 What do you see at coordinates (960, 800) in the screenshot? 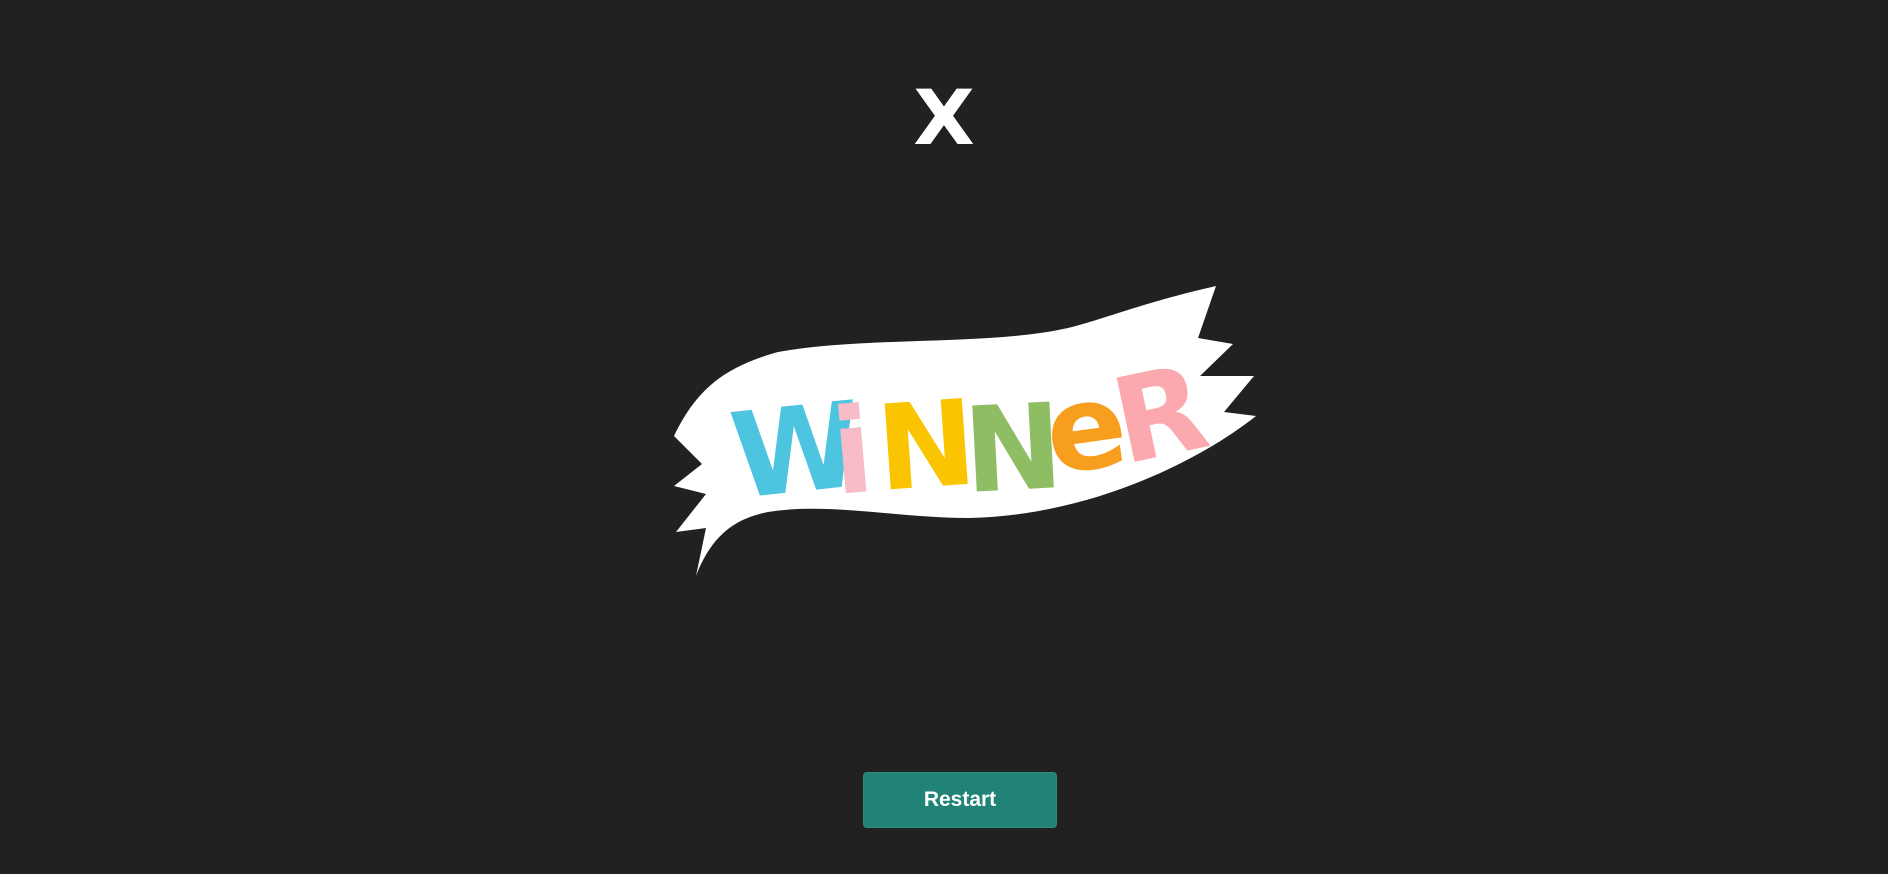
I see `restart-button: Restart` at bounding box center [960, 800].